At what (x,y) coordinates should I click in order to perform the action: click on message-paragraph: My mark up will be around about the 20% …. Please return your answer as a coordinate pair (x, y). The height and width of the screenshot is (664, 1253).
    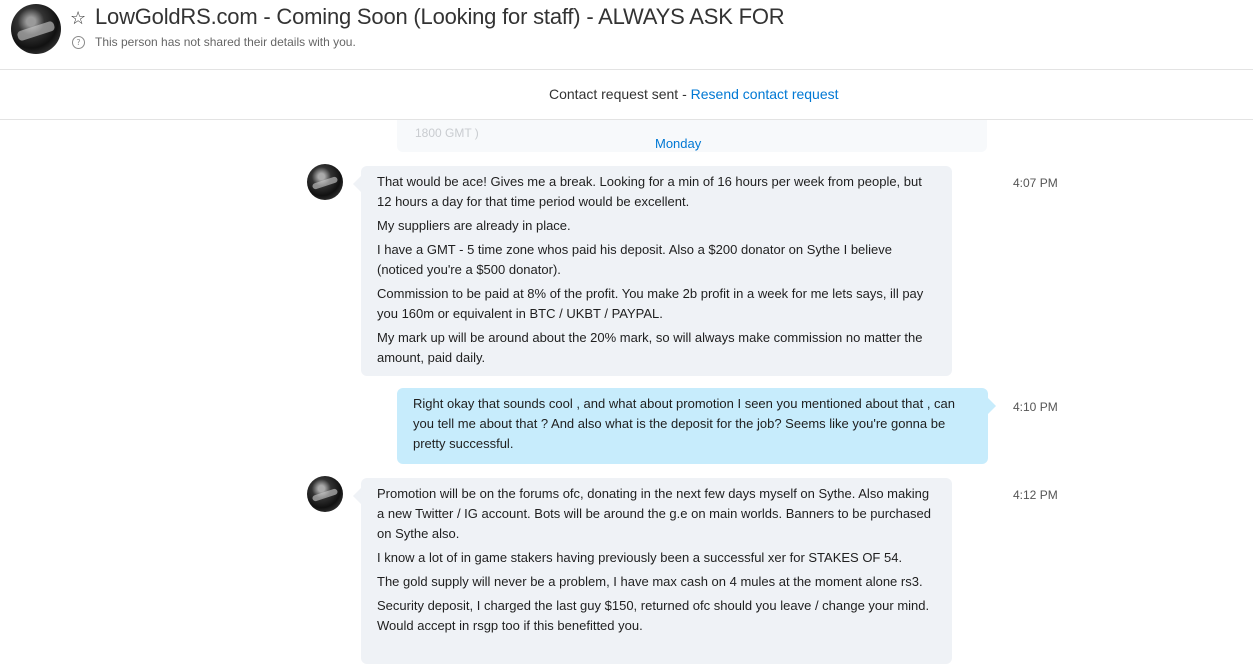
    Looking at the image, I should click on (650, 347).